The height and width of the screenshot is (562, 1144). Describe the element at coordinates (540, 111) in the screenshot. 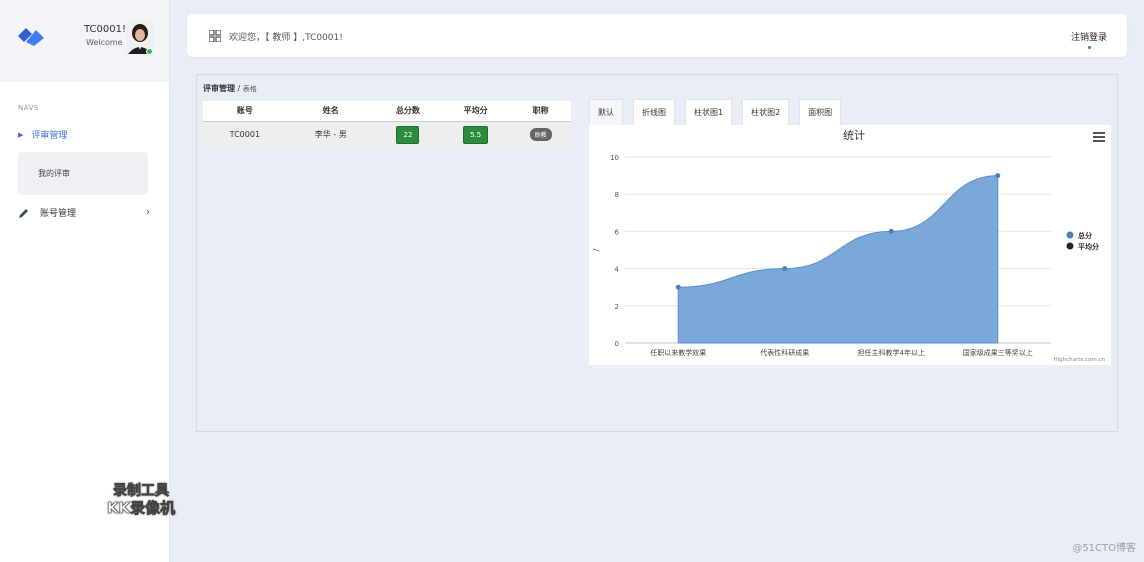

I see `col-title: 职称` at that location.